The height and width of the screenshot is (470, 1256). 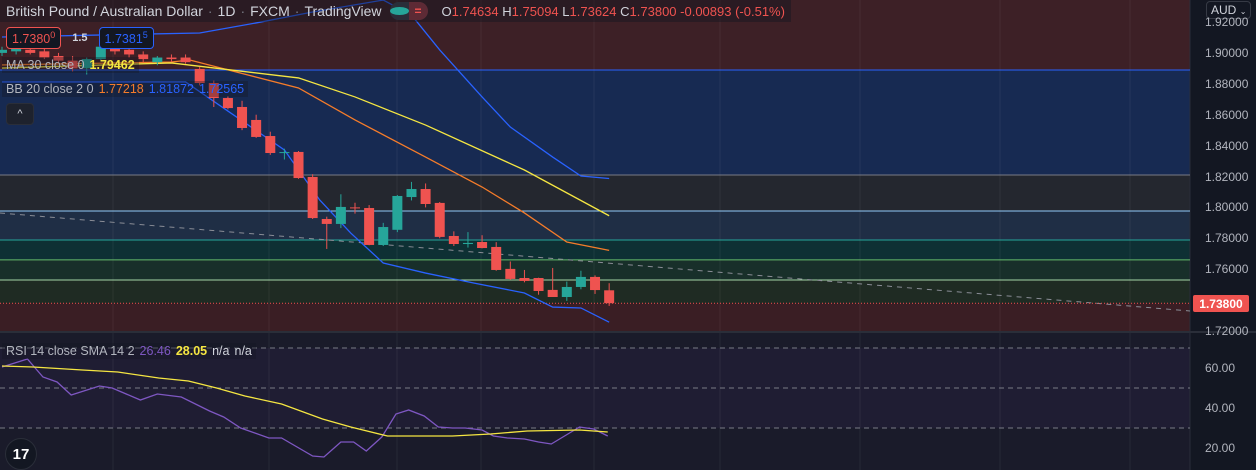 I want to click on price-tick: 1.84000, so click(x=1227, y=145).